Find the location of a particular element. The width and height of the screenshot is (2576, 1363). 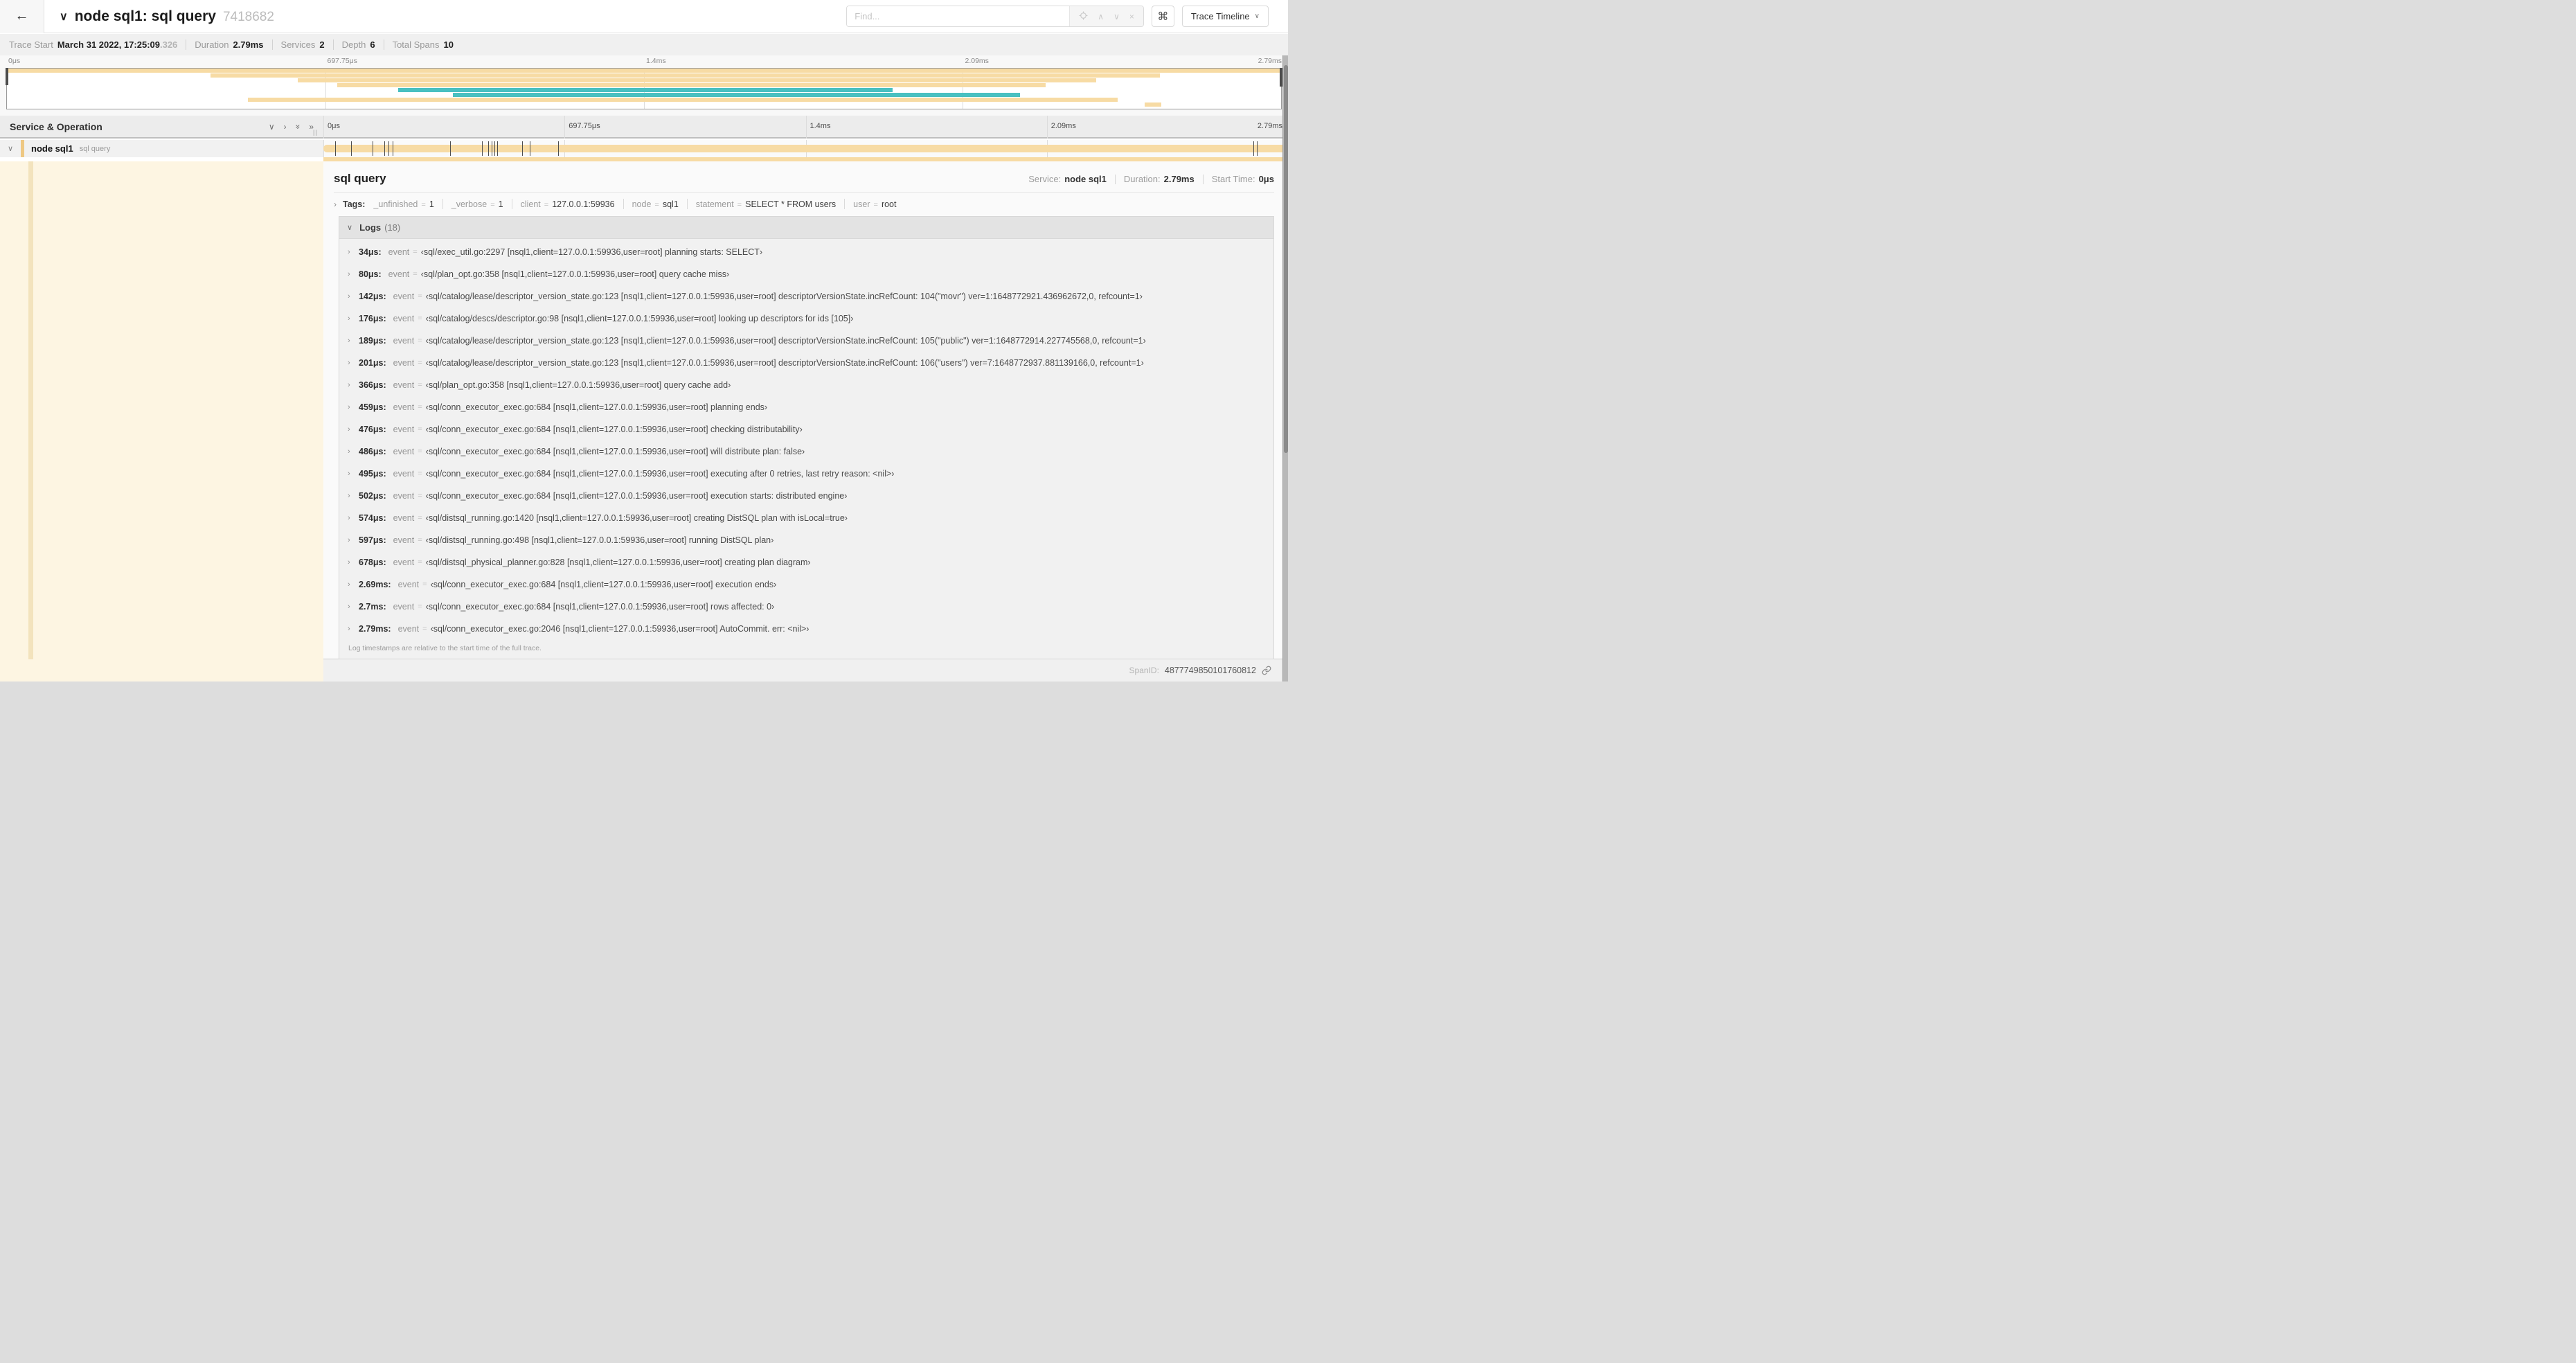

tag-key: user is located at coordinates (861, 204).